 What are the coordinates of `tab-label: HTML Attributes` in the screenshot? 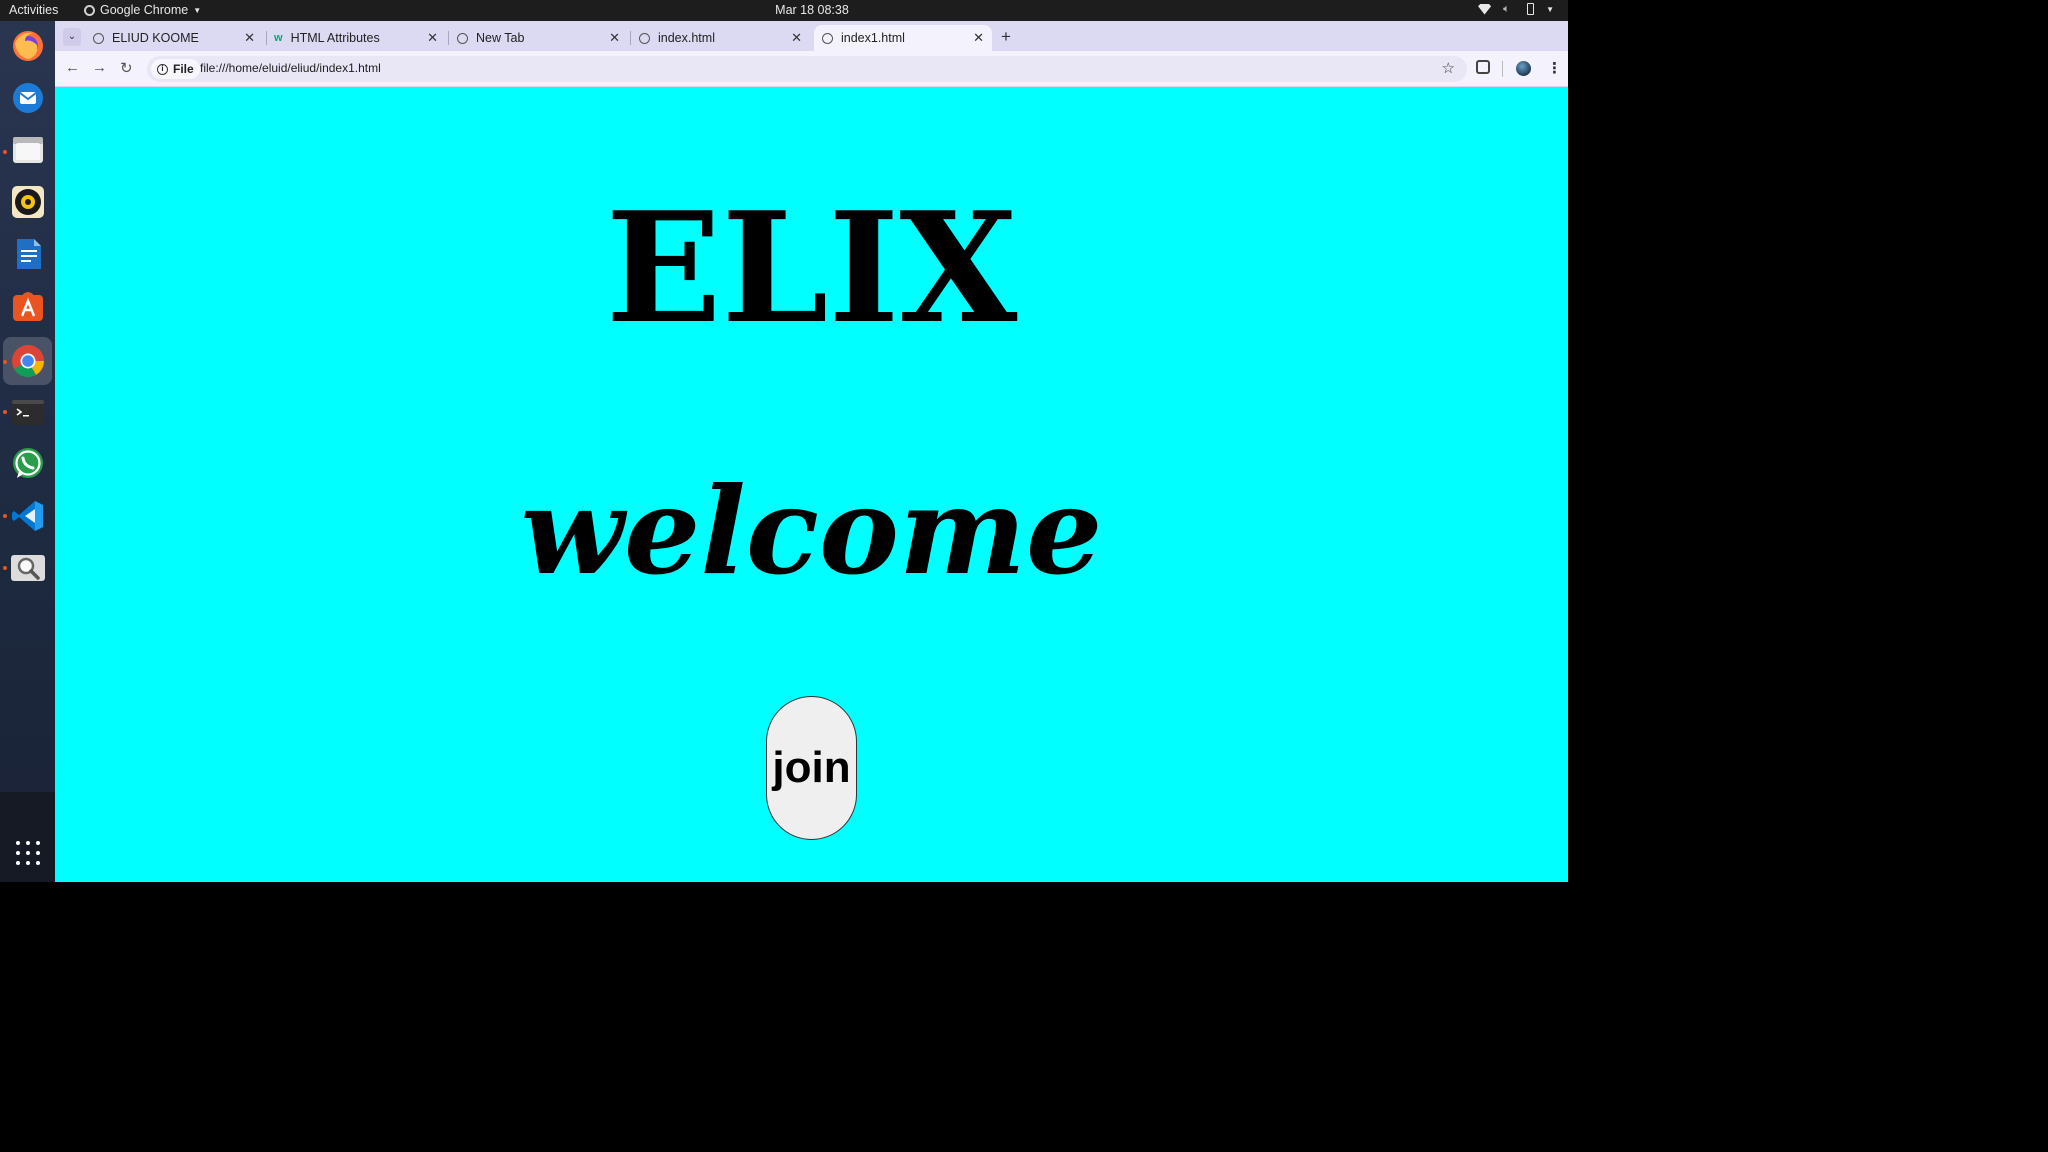 It's located at (335, 38).